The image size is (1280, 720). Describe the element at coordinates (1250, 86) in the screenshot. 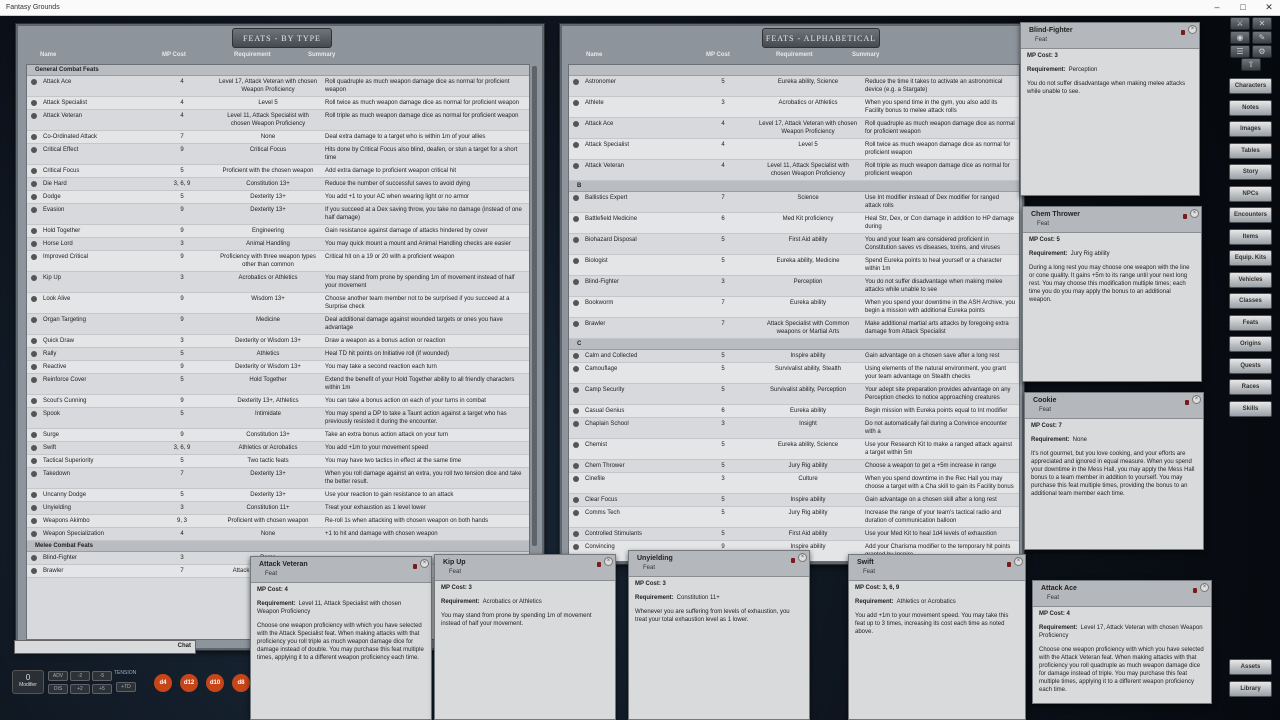

I see `sidebar-button-characters: Characters` at that location.